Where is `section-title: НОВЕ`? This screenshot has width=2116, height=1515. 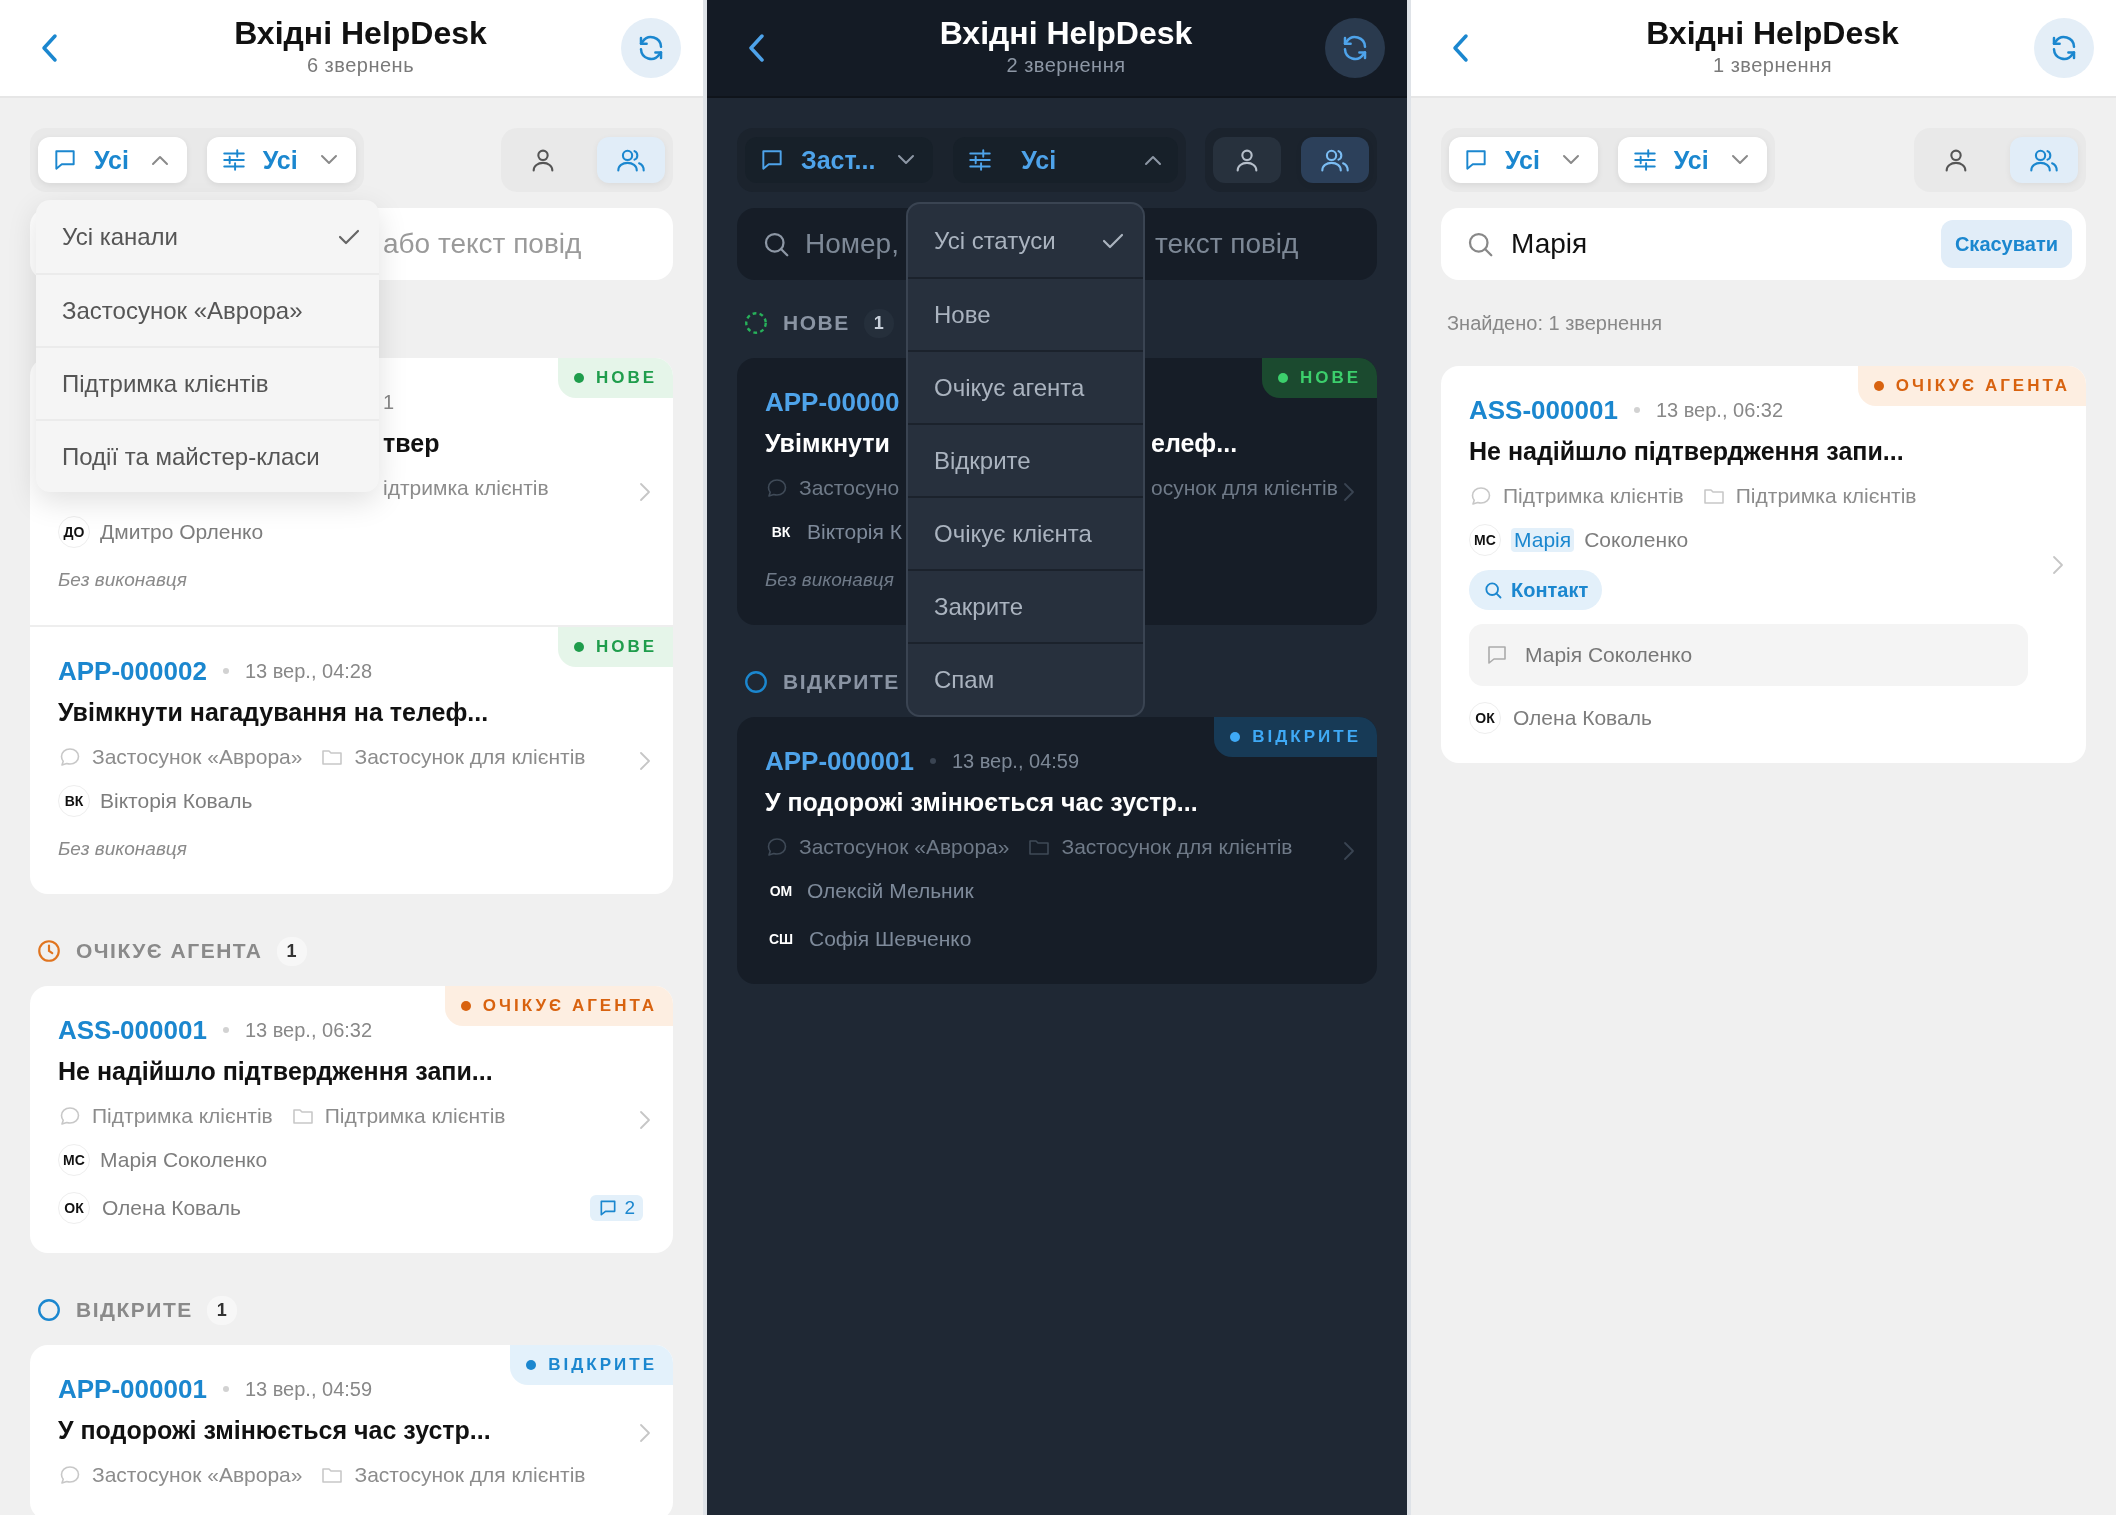
section-title: НОВЕ is located at coordinates (816, 323).